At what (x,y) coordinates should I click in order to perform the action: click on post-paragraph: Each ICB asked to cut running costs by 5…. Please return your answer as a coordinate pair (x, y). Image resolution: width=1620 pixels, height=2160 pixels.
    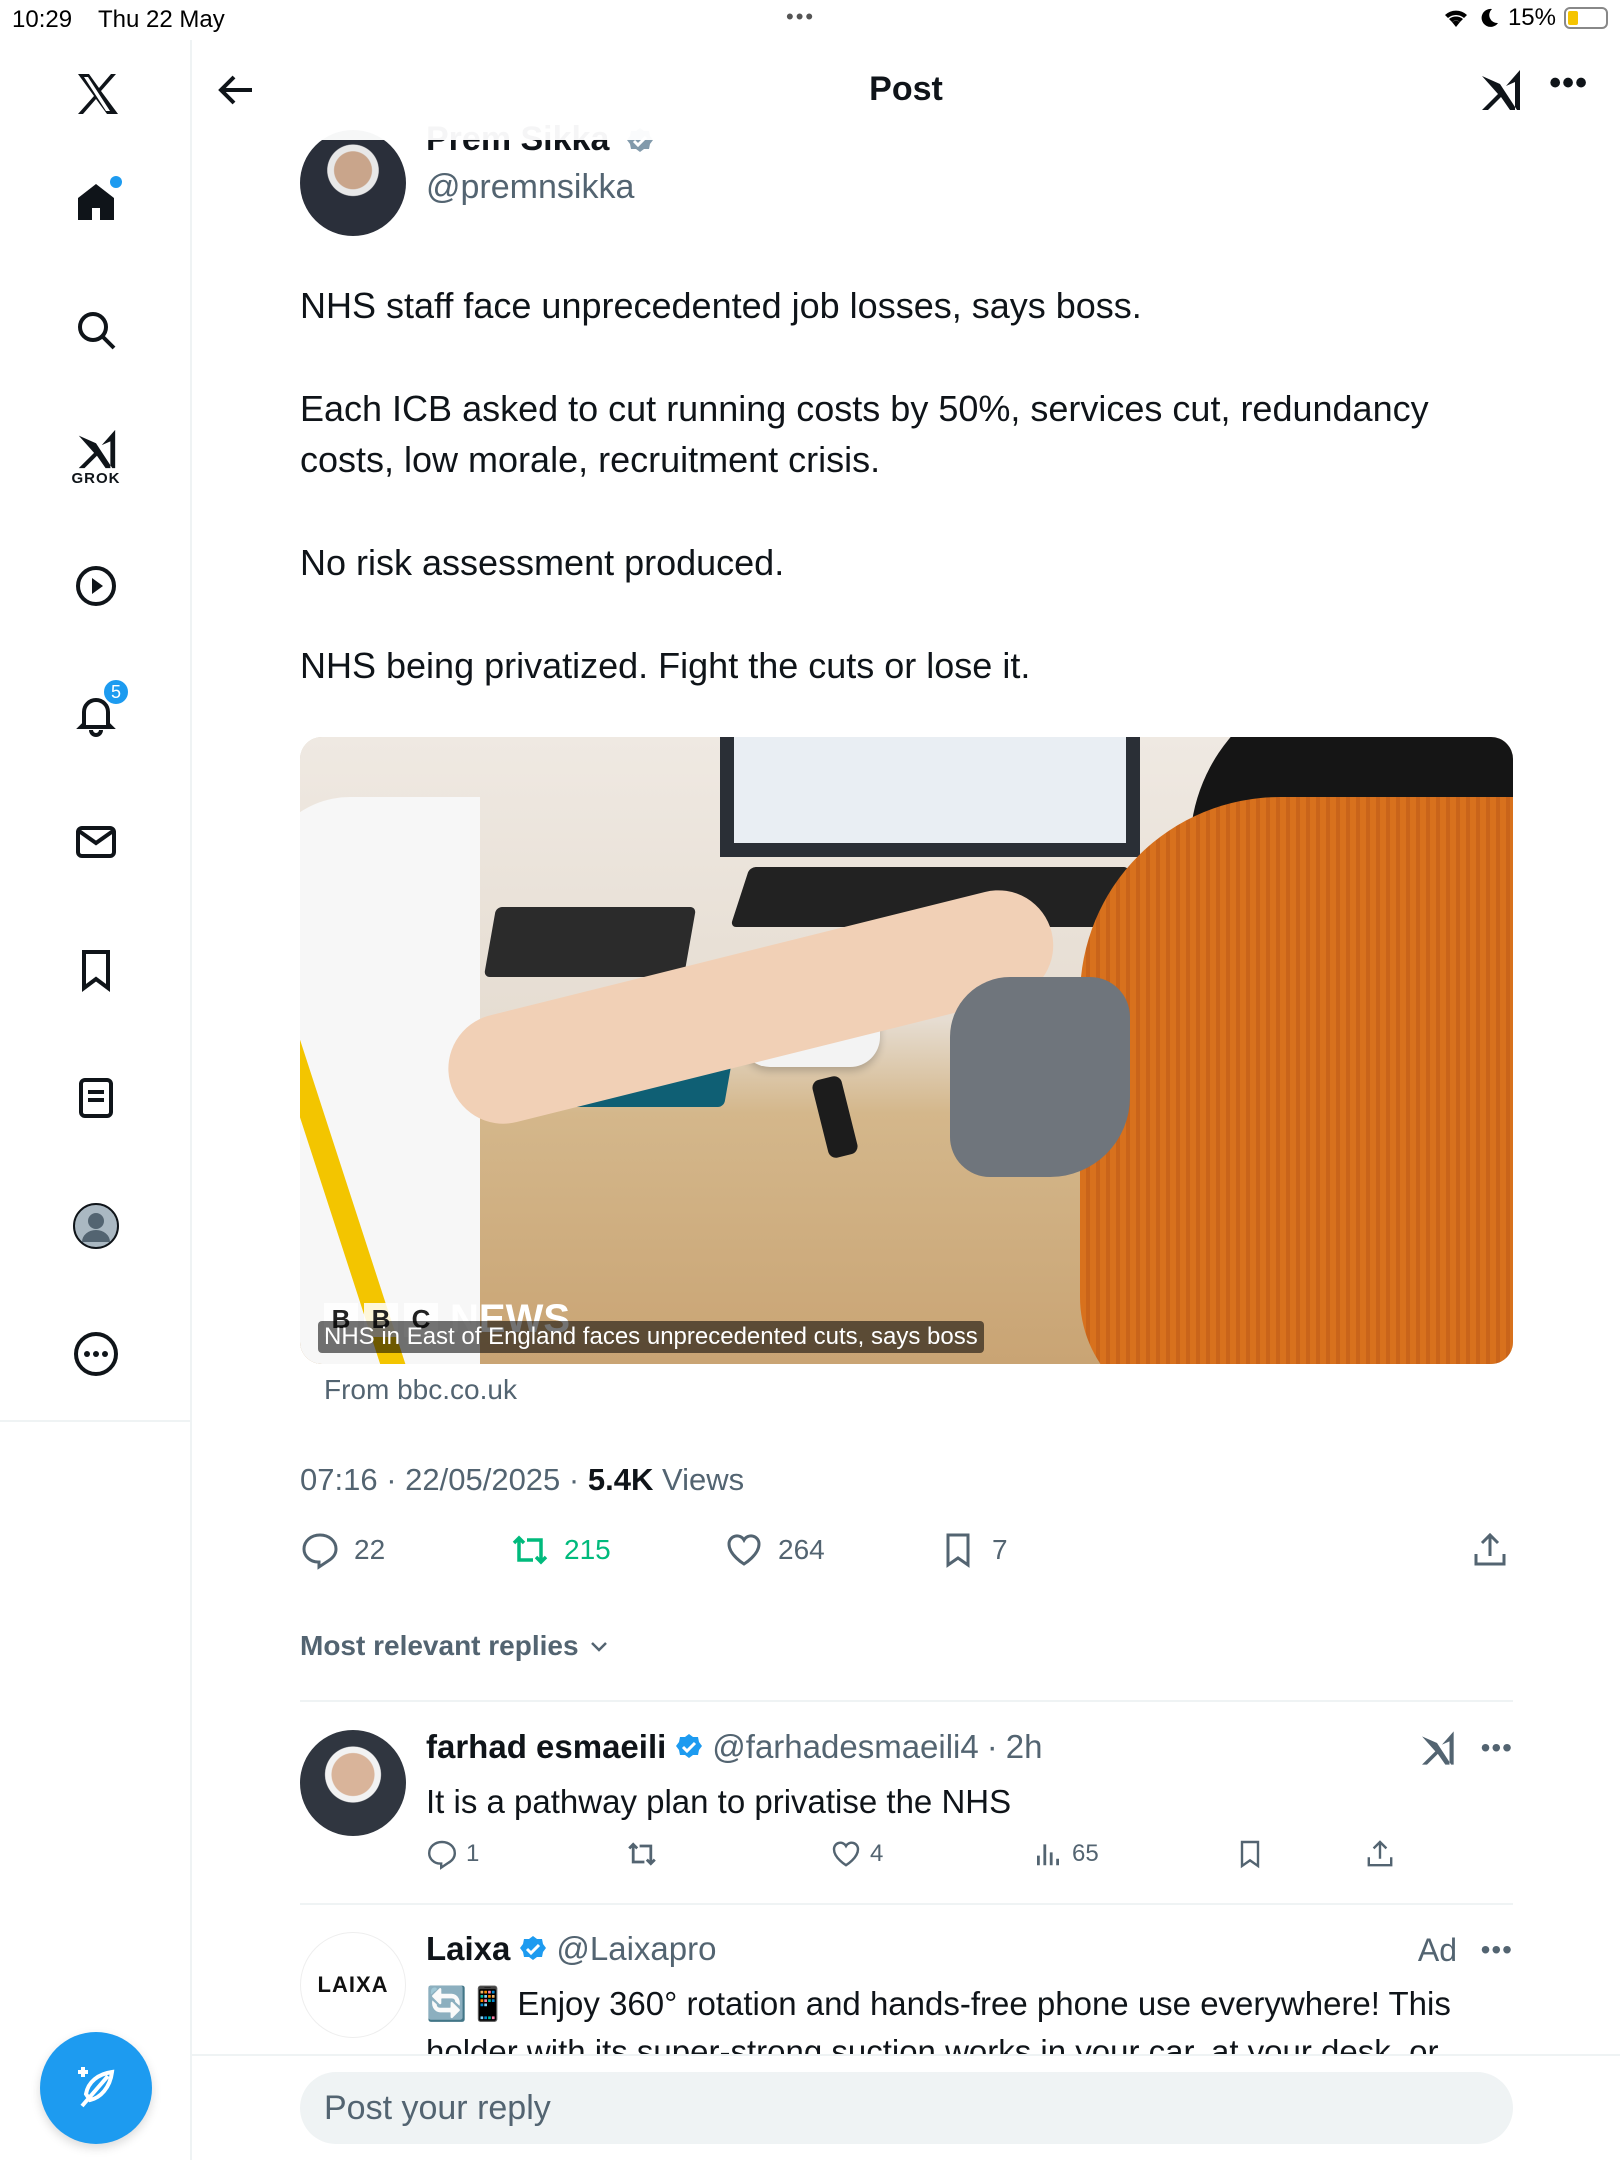
    Looking at the image, I should click on (864, 434).